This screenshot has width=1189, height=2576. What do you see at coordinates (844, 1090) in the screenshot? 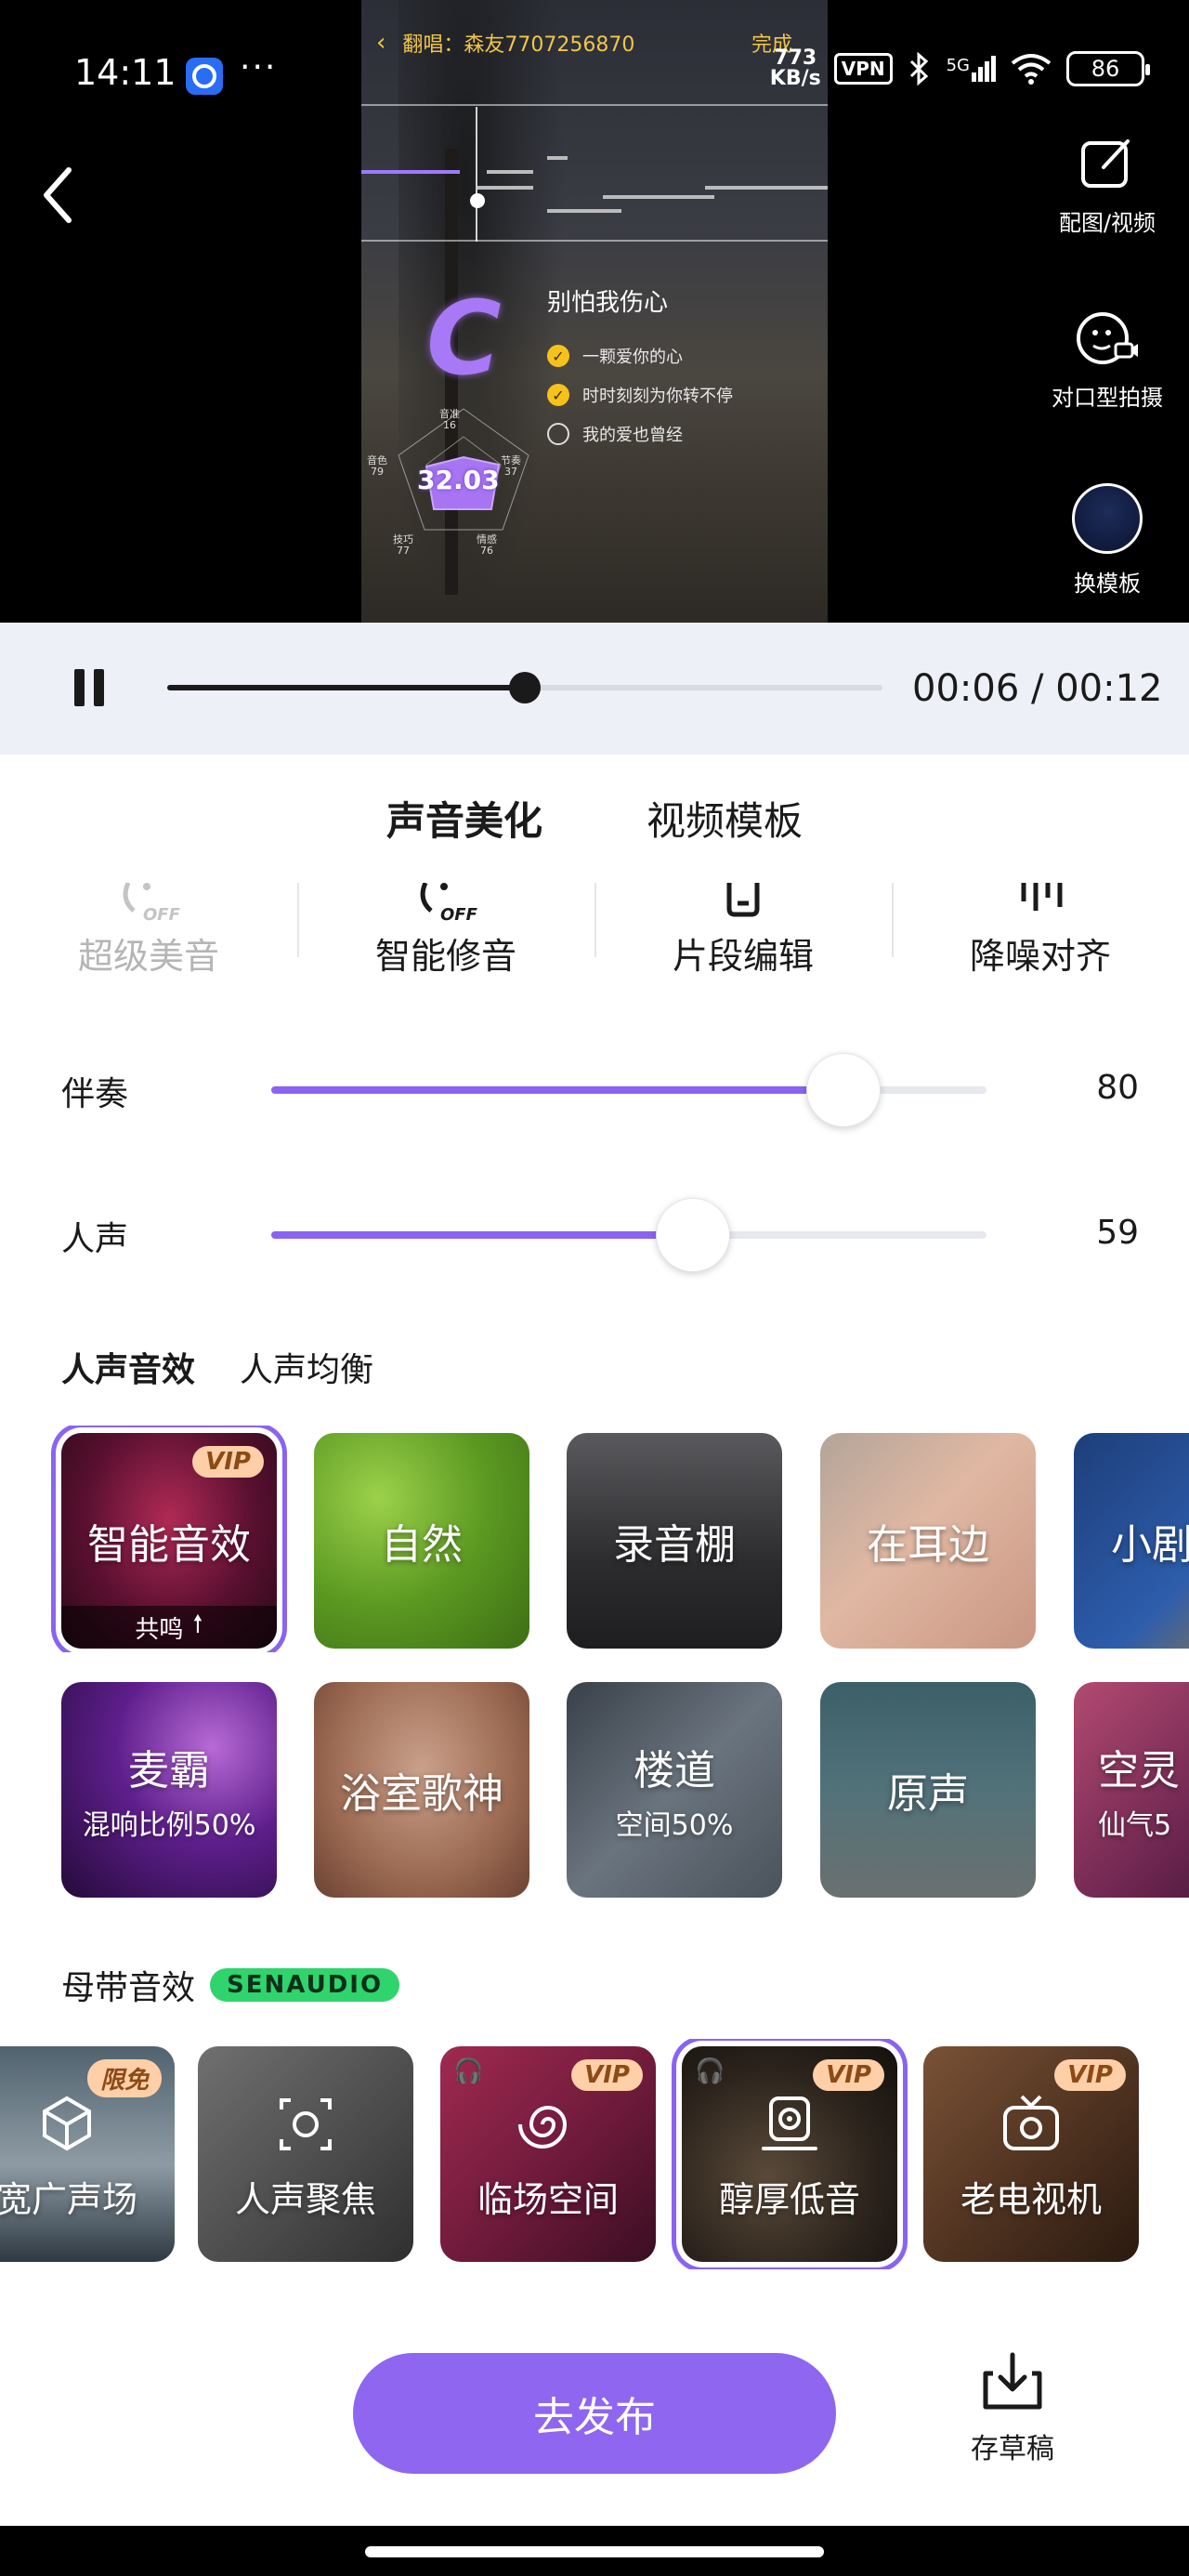
I see `accompaniment-slider-thumb` at bounding box center [844, 1090].